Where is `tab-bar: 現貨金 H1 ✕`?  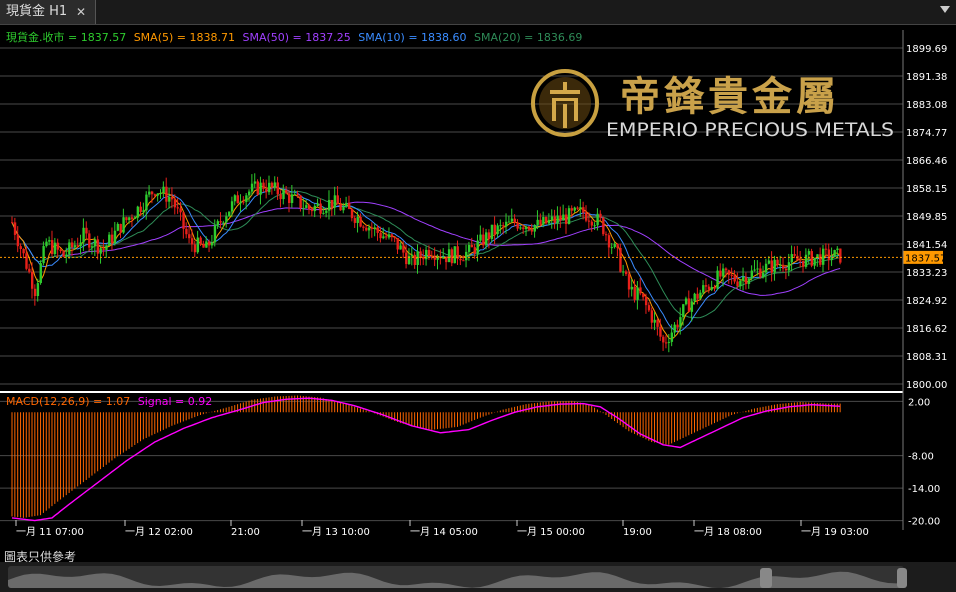 tab-bar: 現貨金 H1 ✕ is located at coordinates (478, 12).